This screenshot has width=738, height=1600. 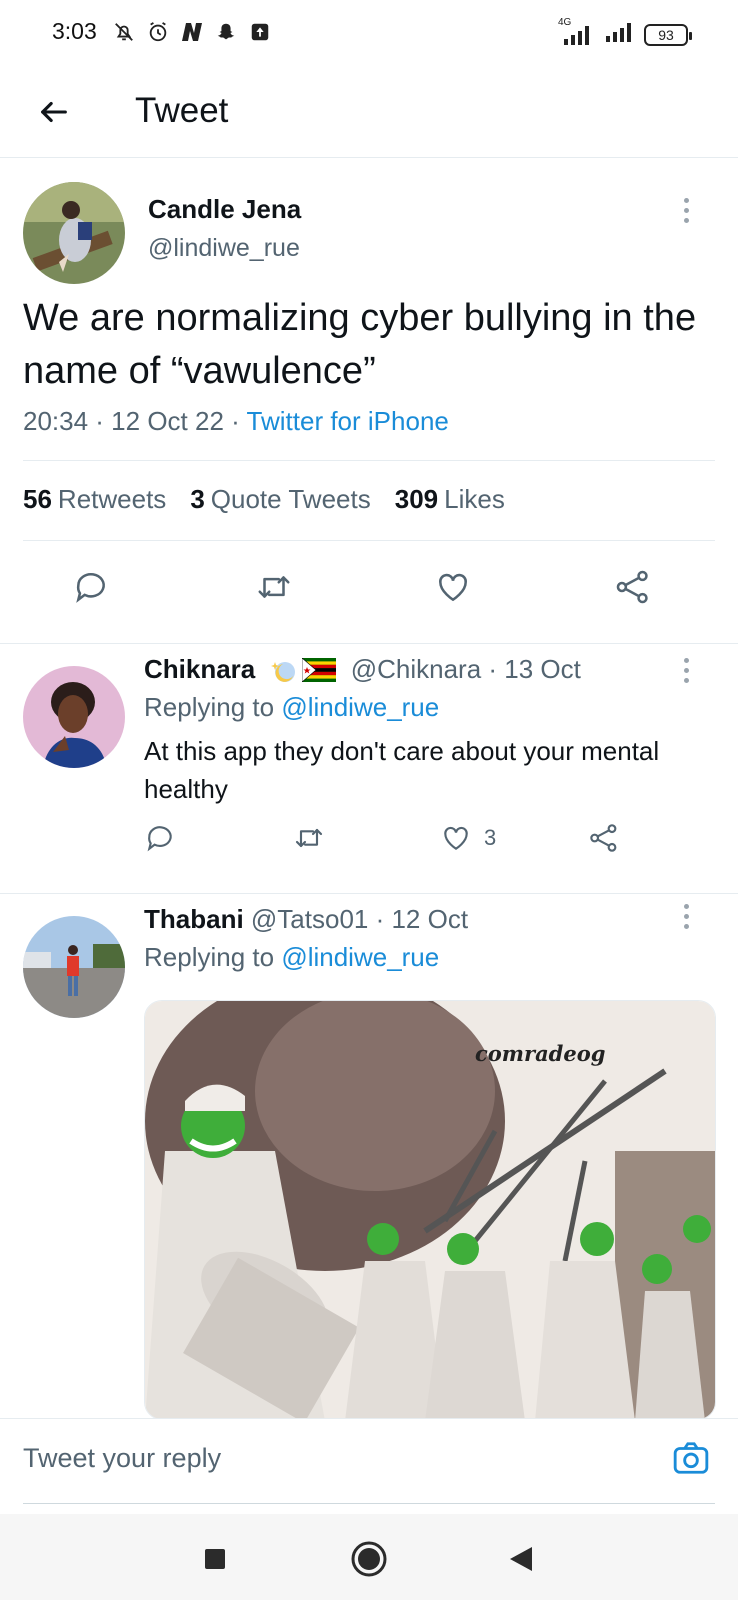 What do you see at coordinates (158, 32) in the screenshot?
I see `alarm-icon` at bounding box center [158, 32].